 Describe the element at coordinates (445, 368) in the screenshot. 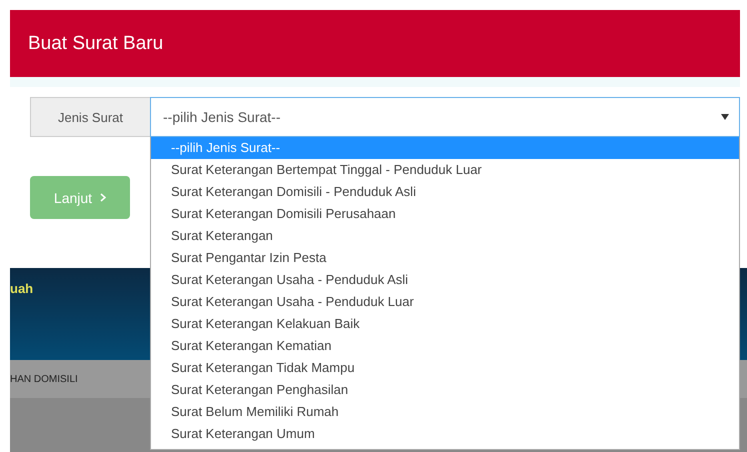

I see `dropdown-option: Surat Keterangan Tidak Mampu` at that location.